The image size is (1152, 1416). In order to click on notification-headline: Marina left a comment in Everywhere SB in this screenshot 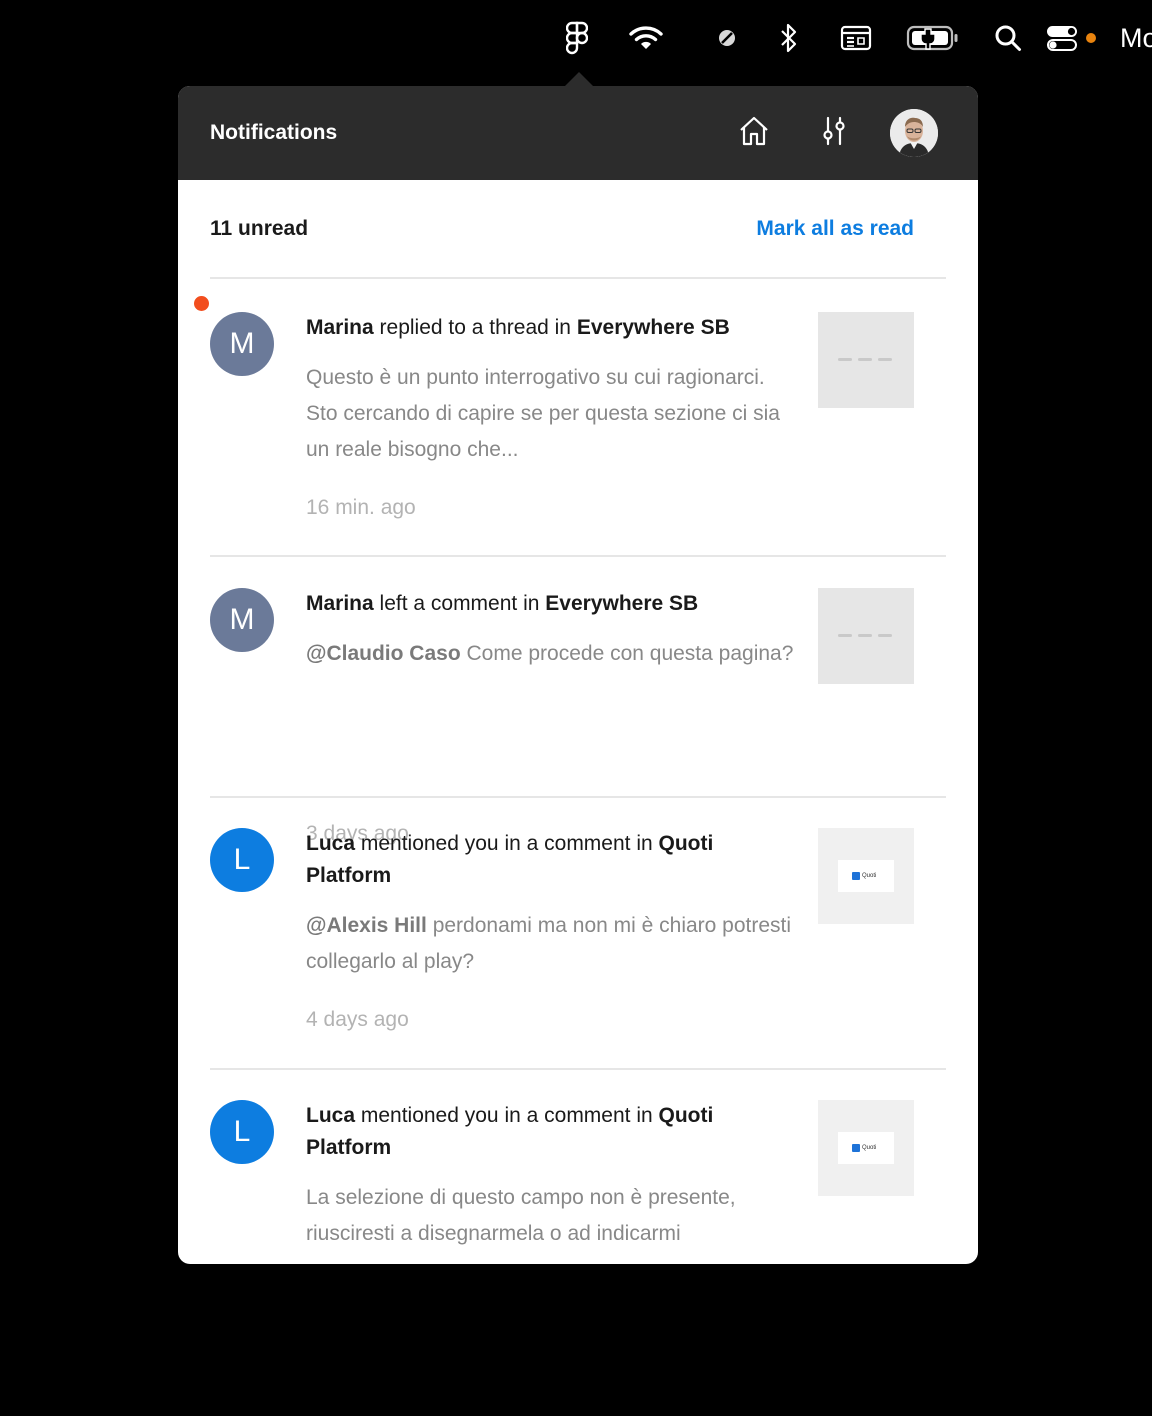, I will do `click(546, 604)`.